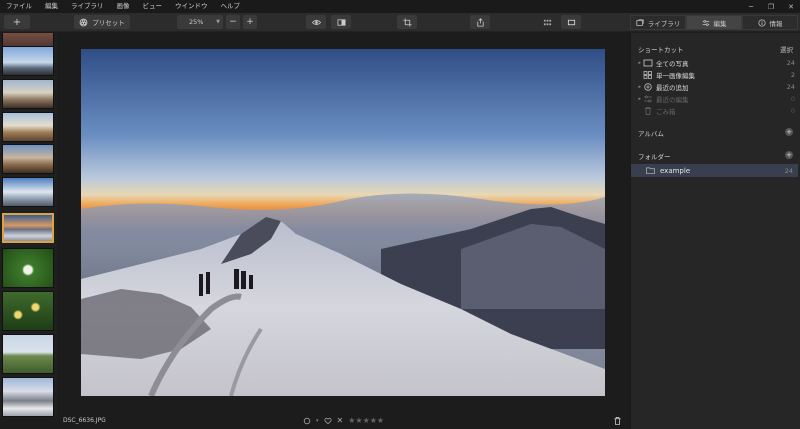  Describe the element at coordinates (328, 421) in the screenshot. I see `heart-icon` at that location.